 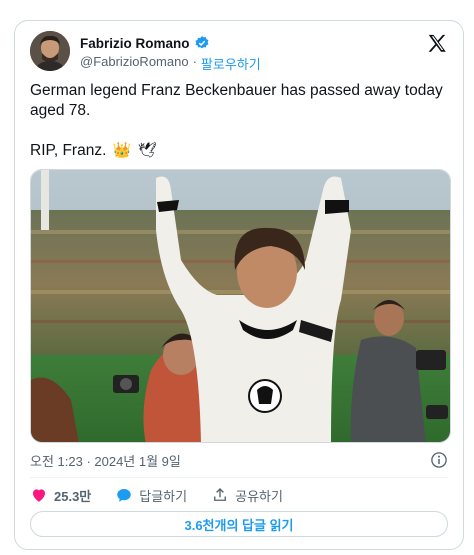 What do you see at coordinates (239, 477) in the screenshot?
I see `divider` at bounding box center [239, 477].